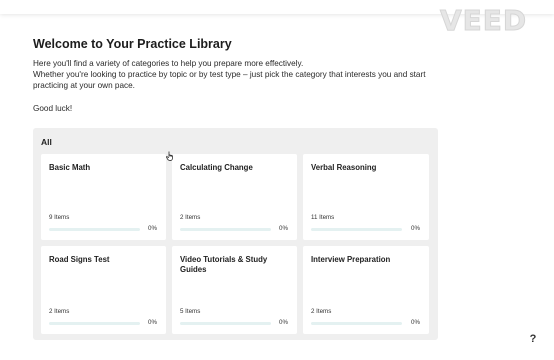 The width and height of the screenshot is (554, 360). What do you see at coordinates (46, 142) in the screenshot?
I see `category-filter-label: All` at bounding box center [46, 142].